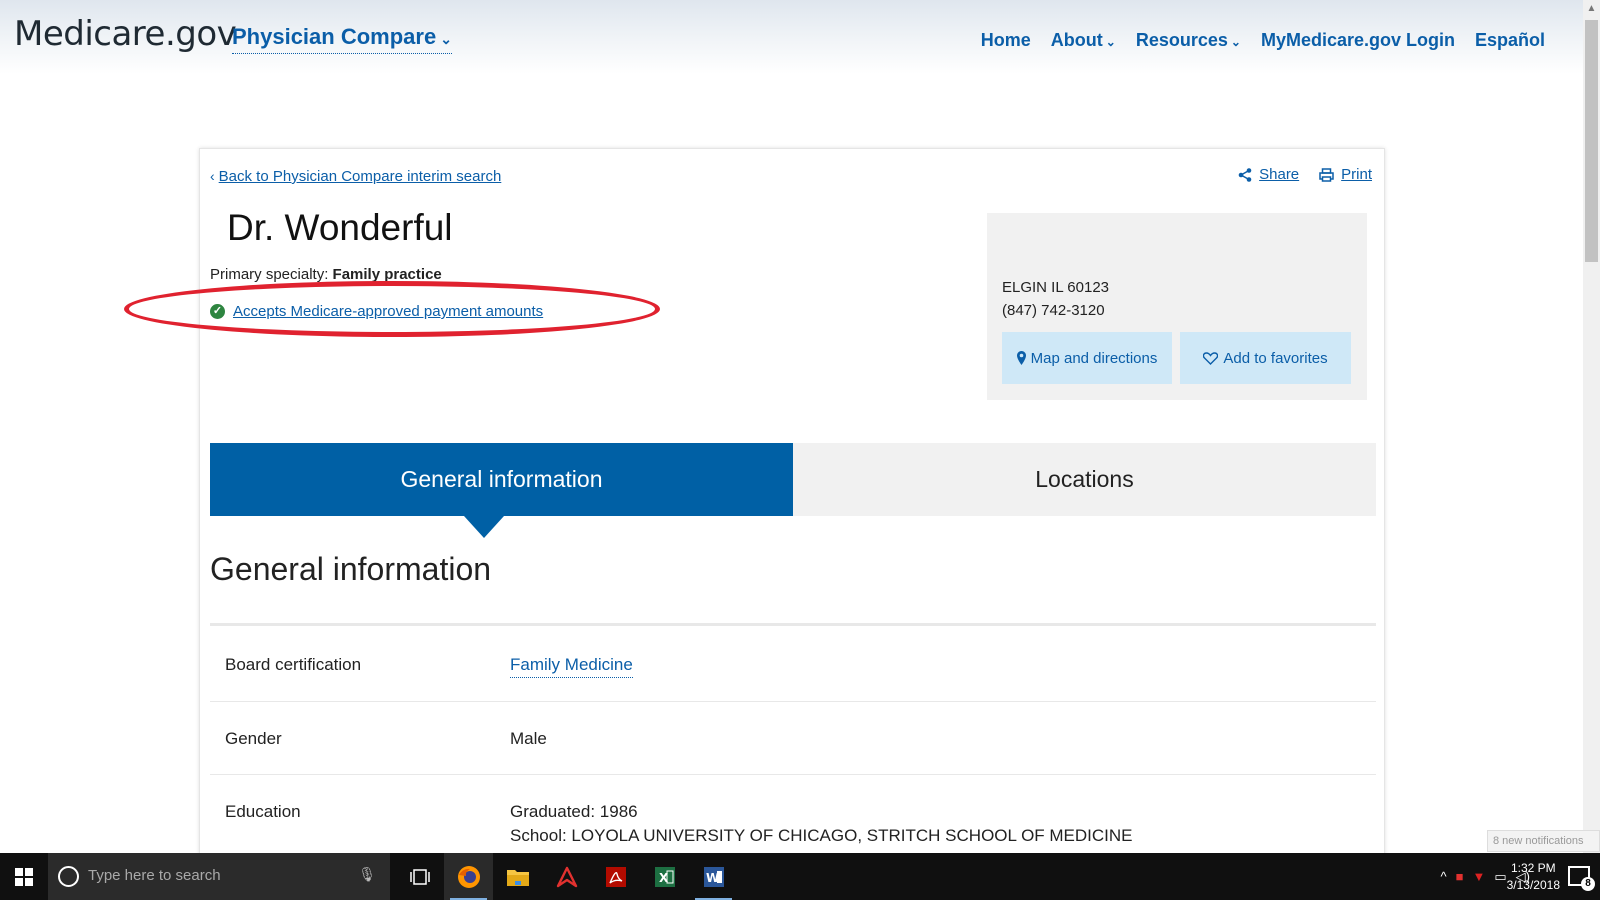  I want to click on taskbar-search: Type here to search 🎙, so click(219, 876).